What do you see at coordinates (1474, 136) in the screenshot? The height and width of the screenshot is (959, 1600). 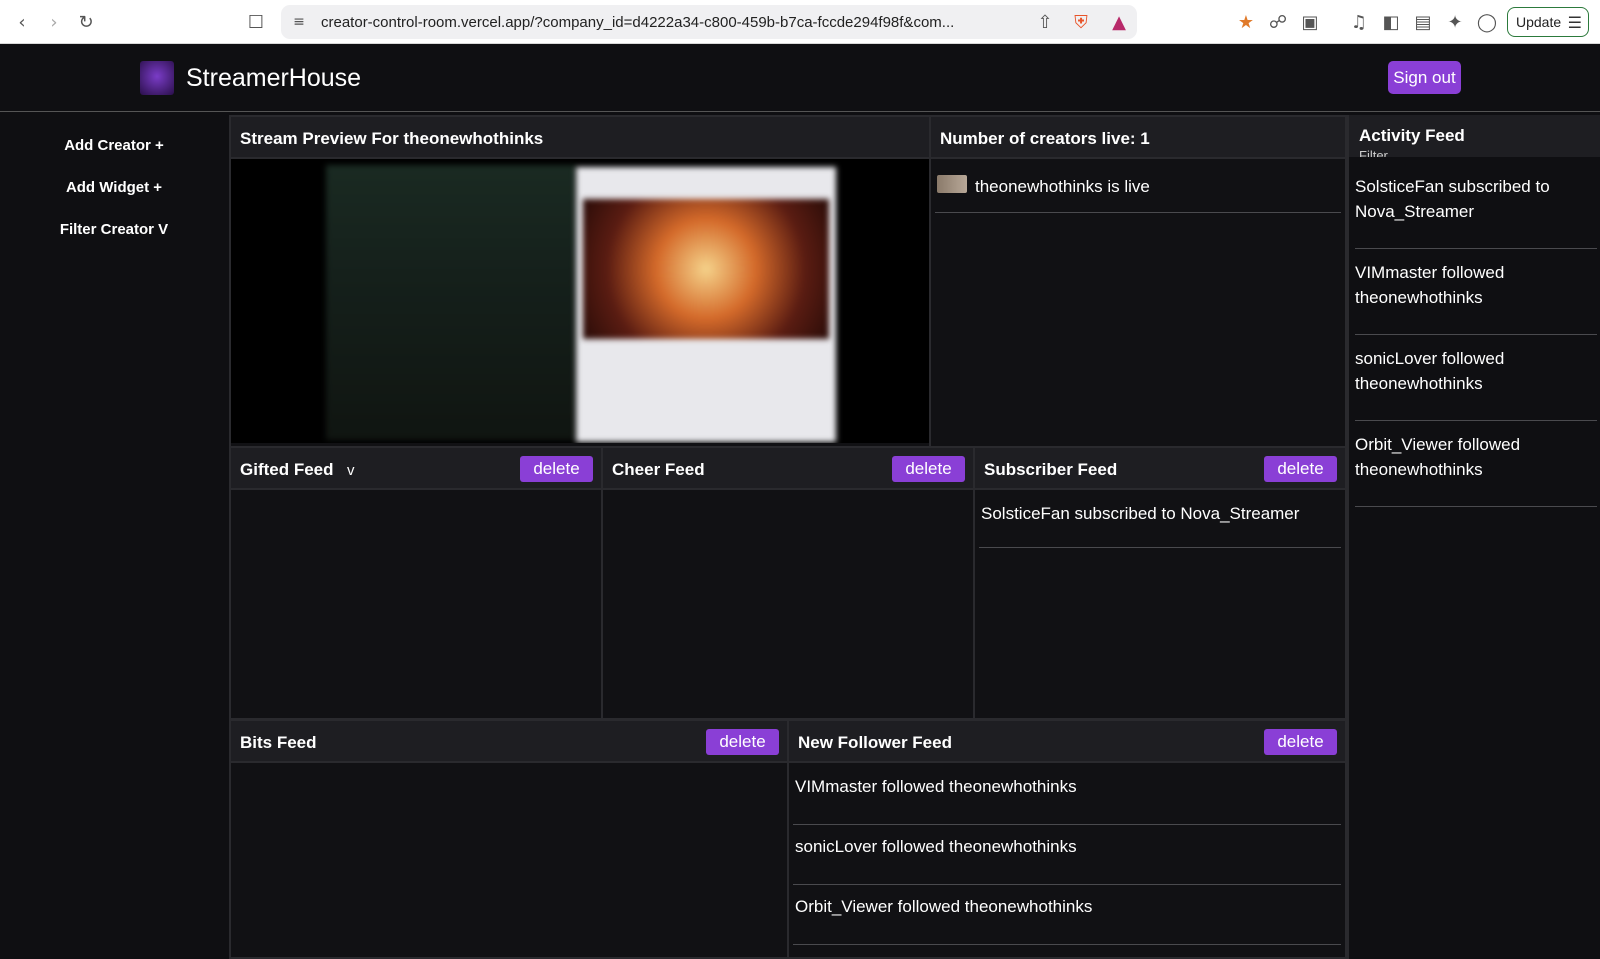 I see `panel-header: Activity Feed Filter` at bounding box center [1474, 136].